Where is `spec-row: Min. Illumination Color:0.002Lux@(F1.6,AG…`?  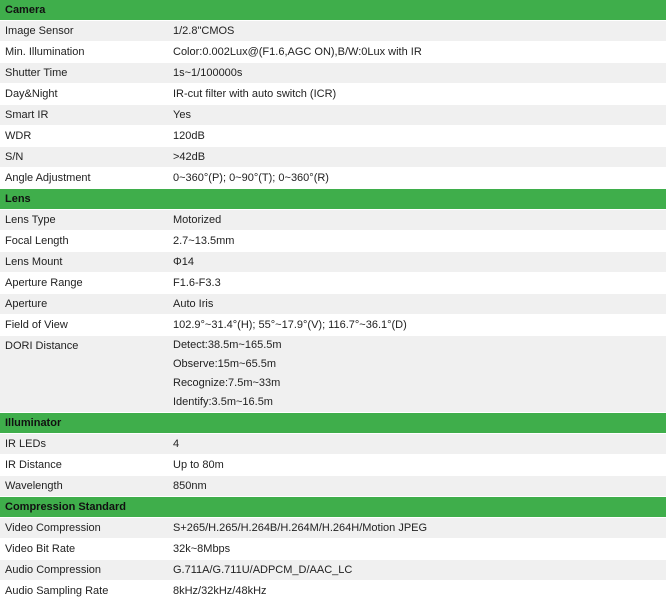
spec-row: Min. Illumination Color:0.002Lux@(F1.6,AG… is located at coordinates (333, 52).